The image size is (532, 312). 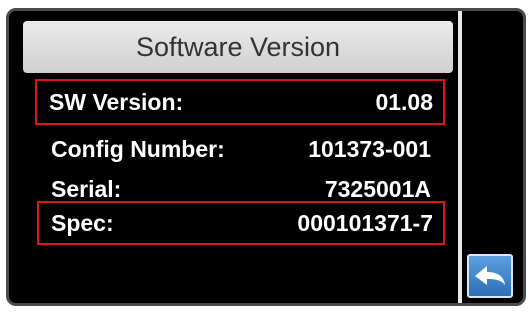 I want to click on spec-label: Spec:, so click(x=82, y=222).